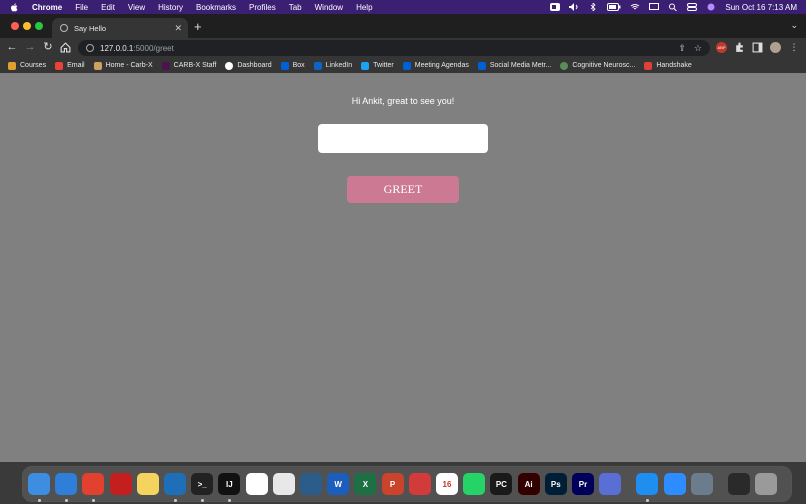 Image resolution: width=806 pixels, height=504 pixels. I want to click on bookmark-linkedin: LinkedIn, so click(332, 65).